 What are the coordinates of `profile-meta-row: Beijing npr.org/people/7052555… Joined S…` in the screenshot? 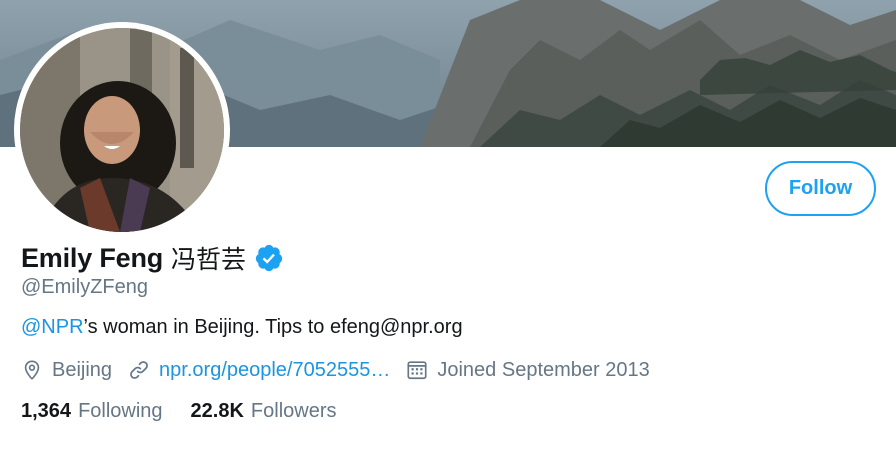 It's located at (343, 370).